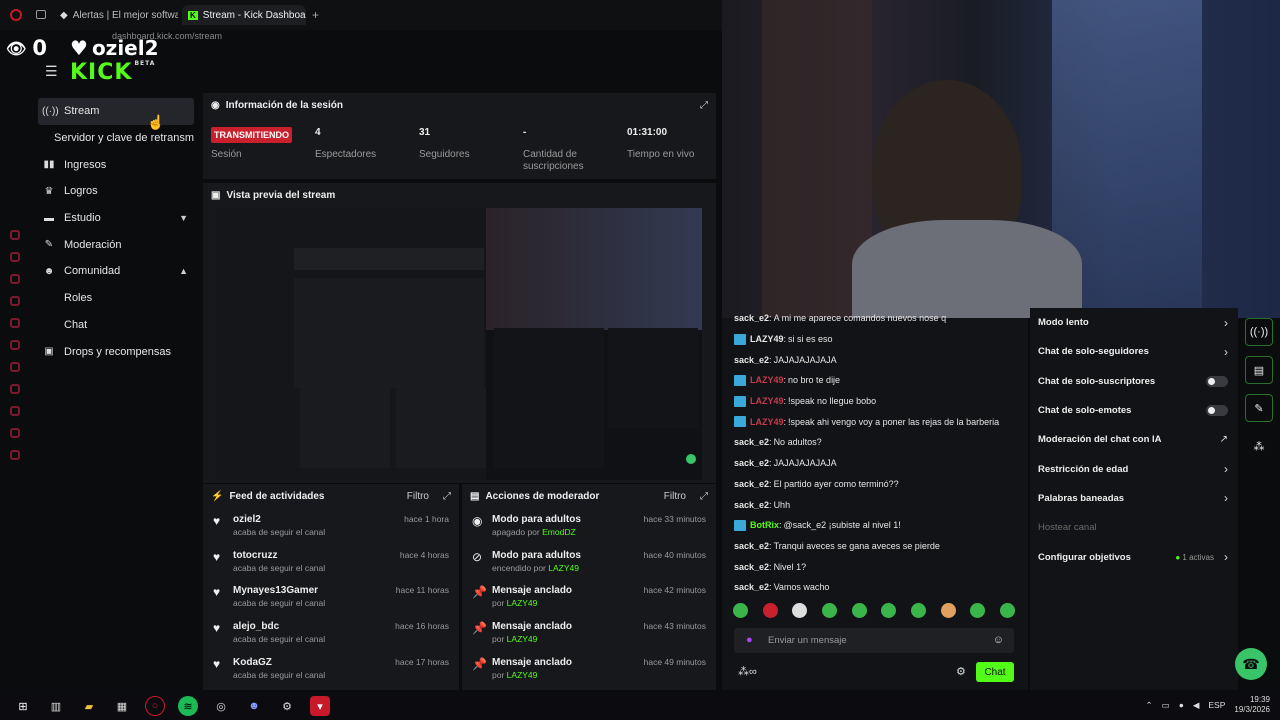 The width and height of the screenshot is (1280, 720). I want to click on setting-slow-mode: Modo lento ›, so click(1134, 322).